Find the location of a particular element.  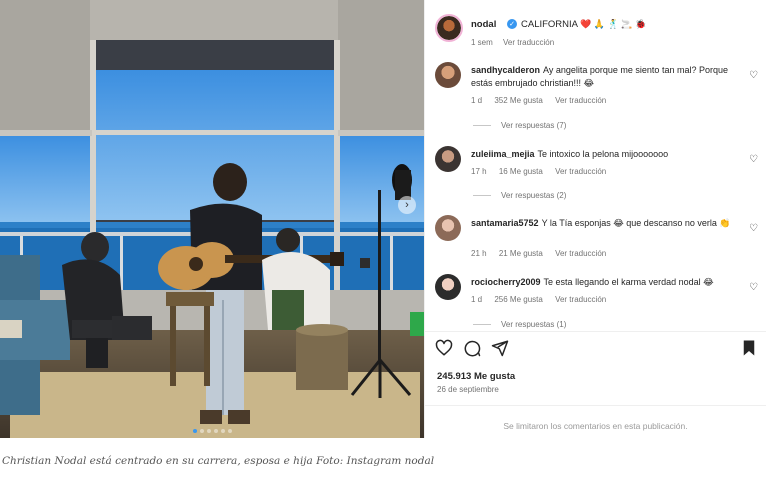

caption-time: 1 sem is located at coordinates (482, 42).